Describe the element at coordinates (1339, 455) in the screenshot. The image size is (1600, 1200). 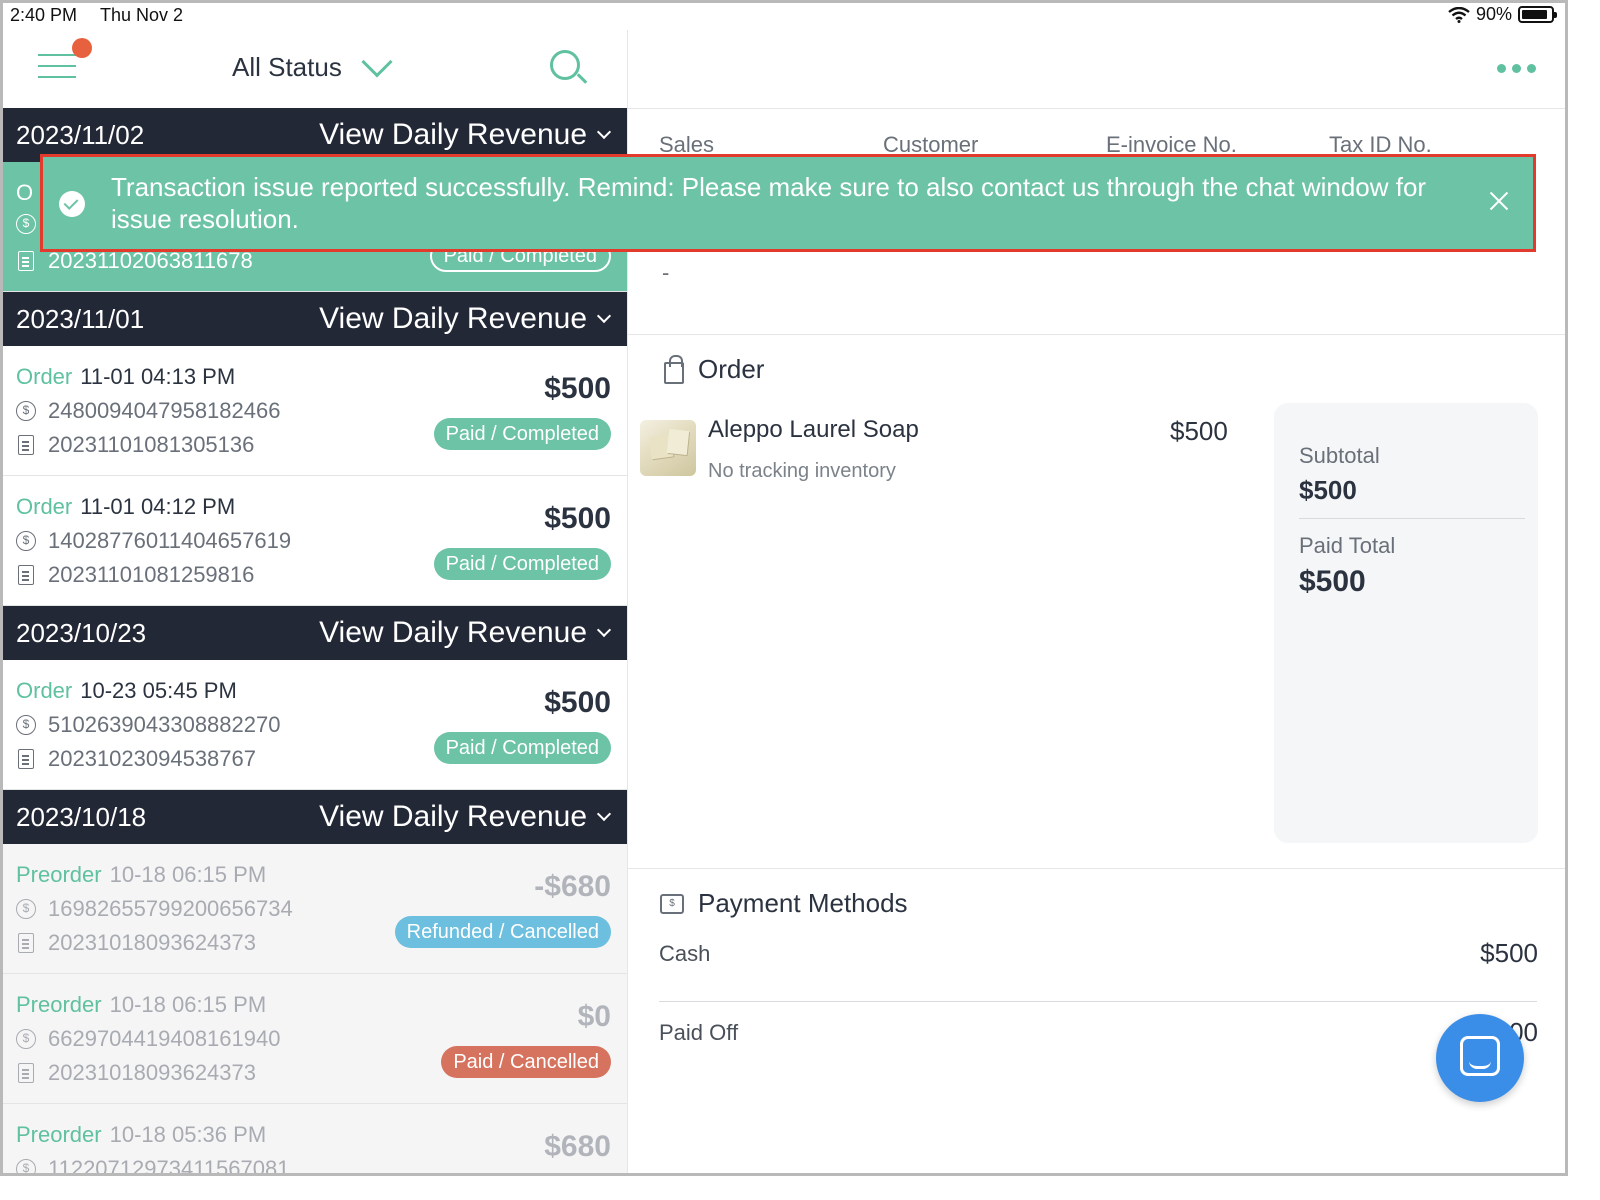
I see `subtotal-label: Subtotal` at that location.